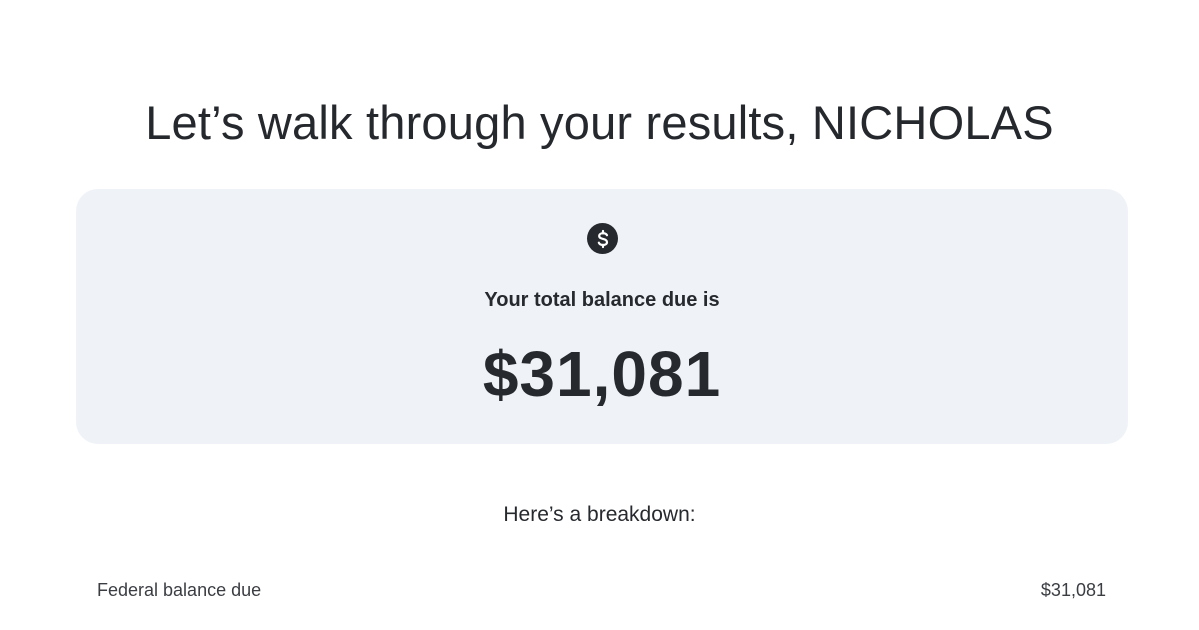  Describe the element at coordinates (602, 374) in the screenshot. I see `balance-amount: $31,081` at that location.